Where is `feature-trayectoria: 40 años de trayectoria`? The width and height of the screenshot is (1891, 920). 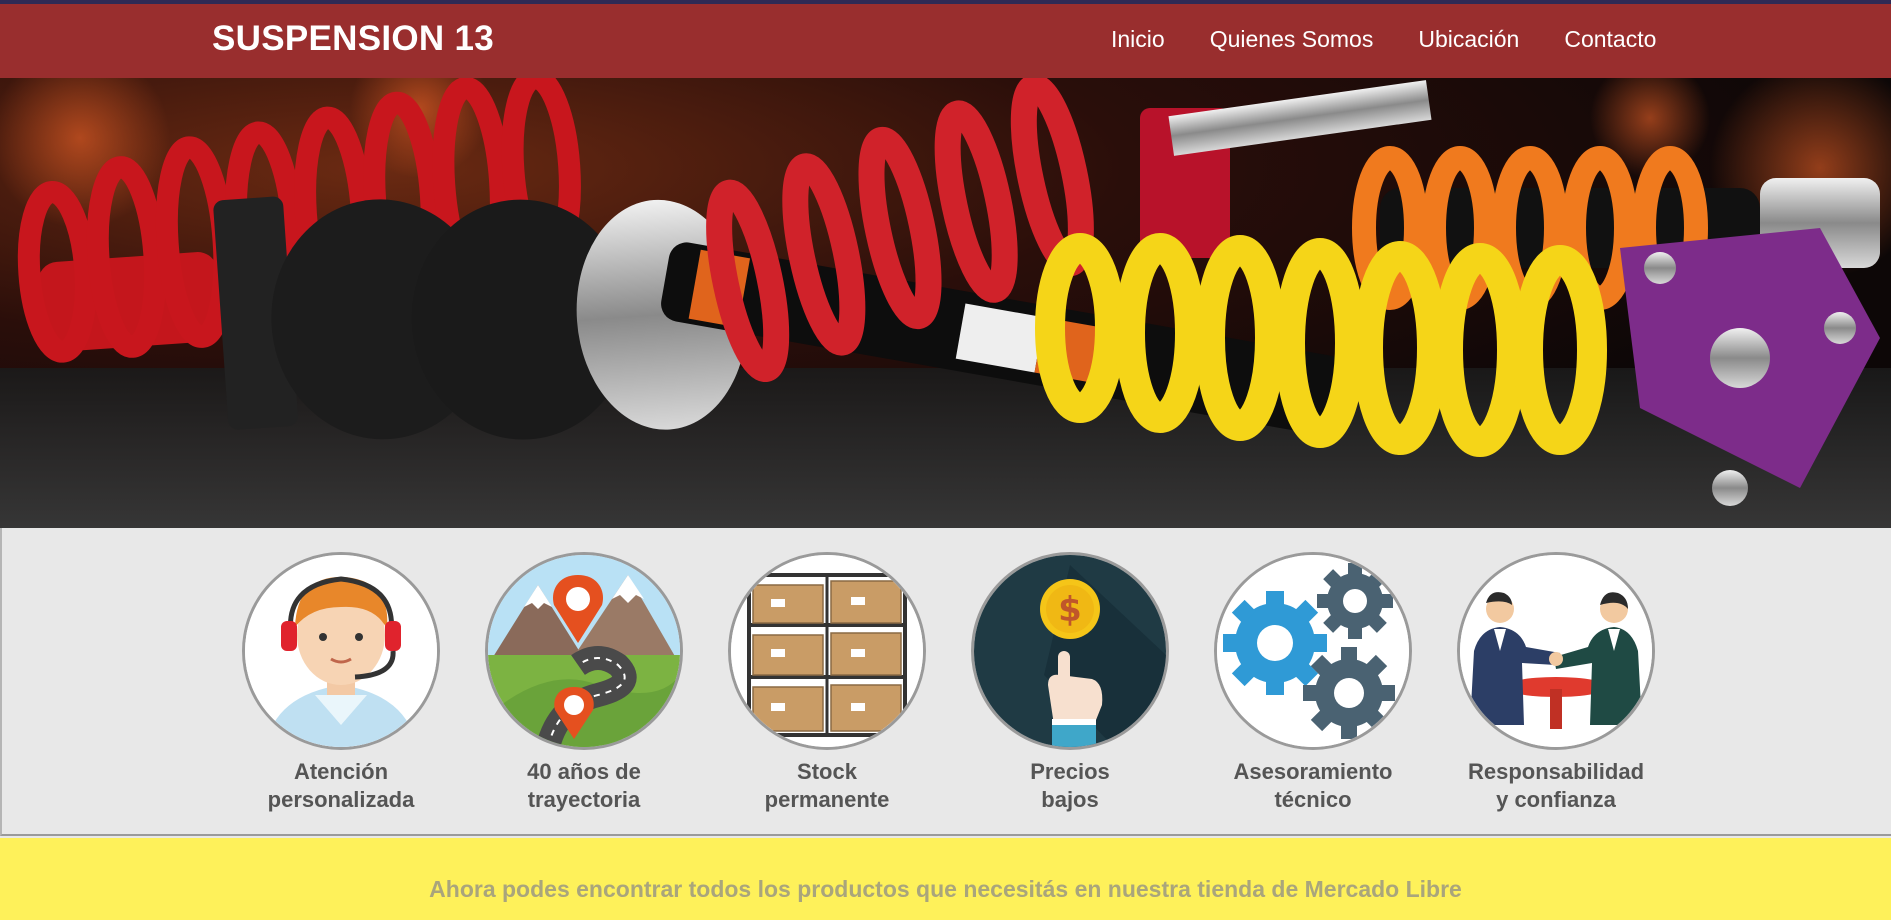
feature-trayectoria: 40 años de trayectoria is located at coordinates (584, 683).